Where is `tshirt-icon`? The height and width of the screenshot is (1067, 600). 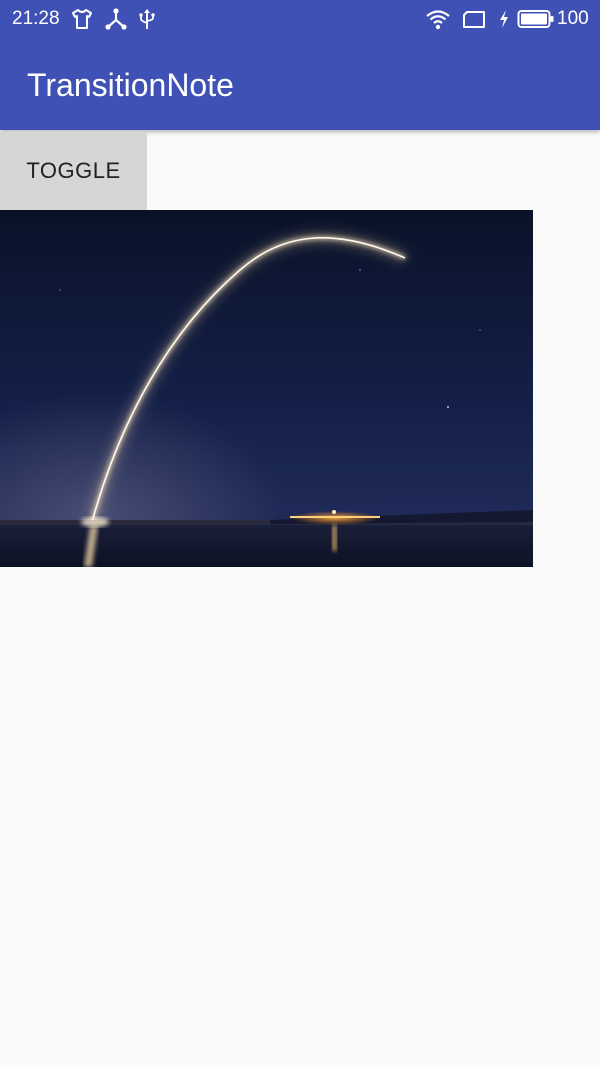 tshirt-icon is located at coordinates (82, 19).